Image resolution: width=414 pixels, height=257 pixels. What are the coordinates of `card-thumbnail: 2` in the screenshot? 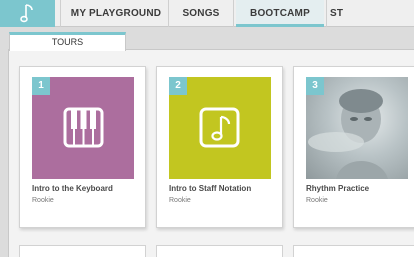 It's located at (220, 128).